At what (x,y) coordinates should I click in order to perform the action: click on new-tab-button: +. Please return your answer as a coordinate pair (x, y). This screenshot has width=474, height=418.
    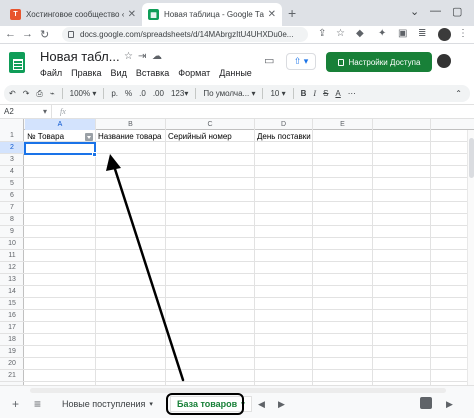
    Looking at the image, I should click on (292, 13).